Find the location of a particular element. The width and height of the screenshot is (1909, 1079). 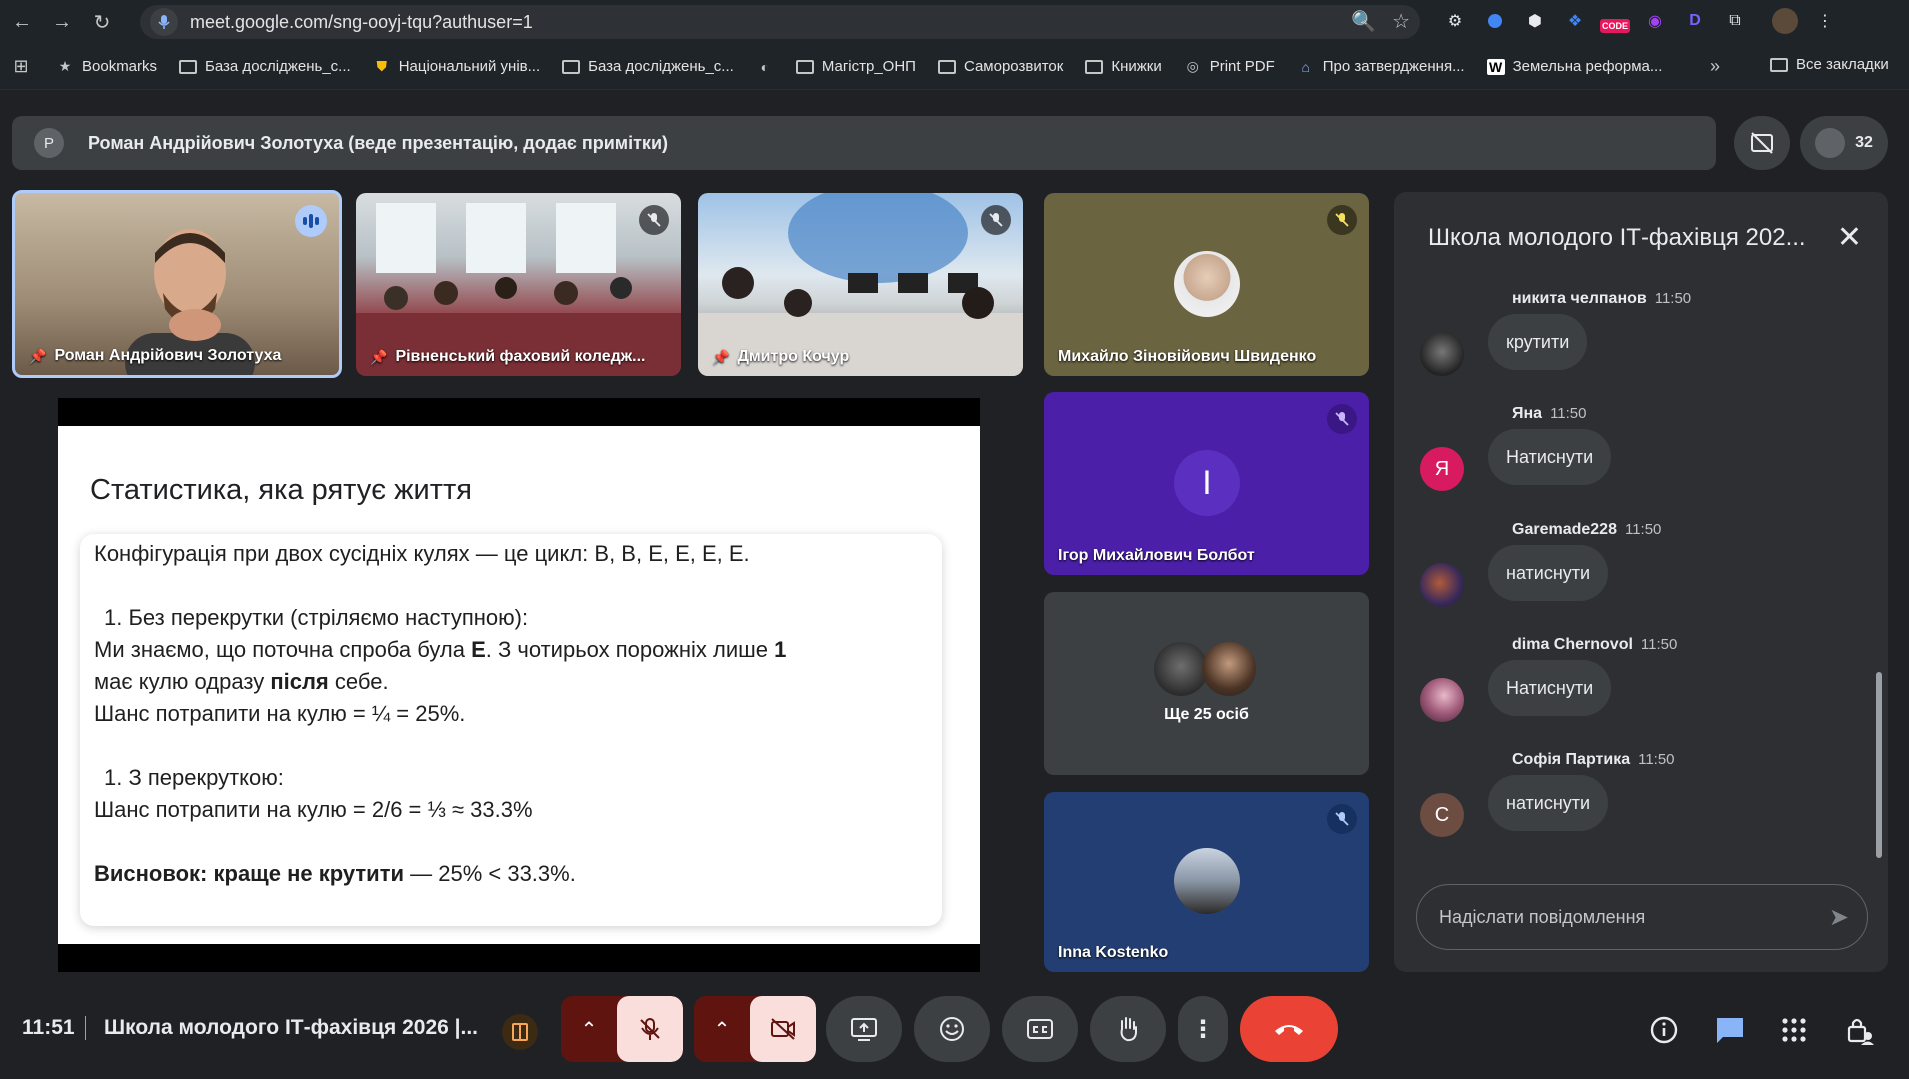

participants-button: 32 is located at coordinates (1844, 143).